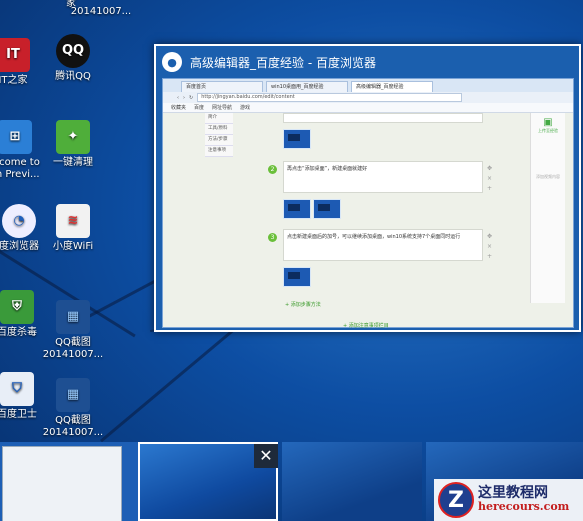 The height and width of the screenshot is (521, 583). What do you see at coordinates (383, 118) in the screenshot?
I see `step-box-previous` at bounding box center [383, 118].